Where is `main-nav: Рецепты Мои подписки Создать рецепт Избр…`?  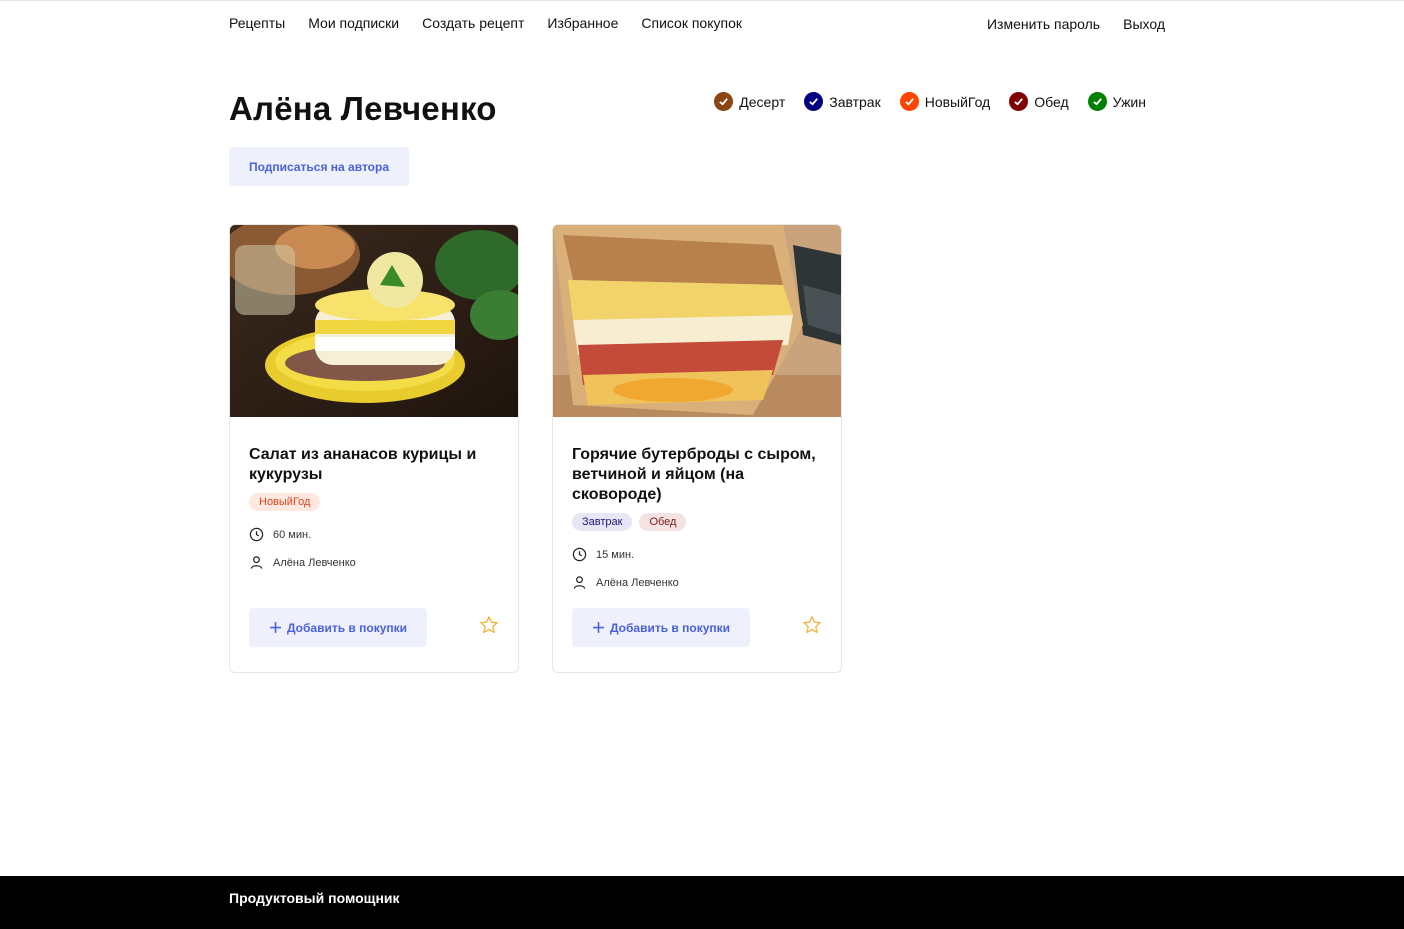 main-nav: Рецепты Мои подписки Создать рецепт Избр… is located at coordinates (485, 23).